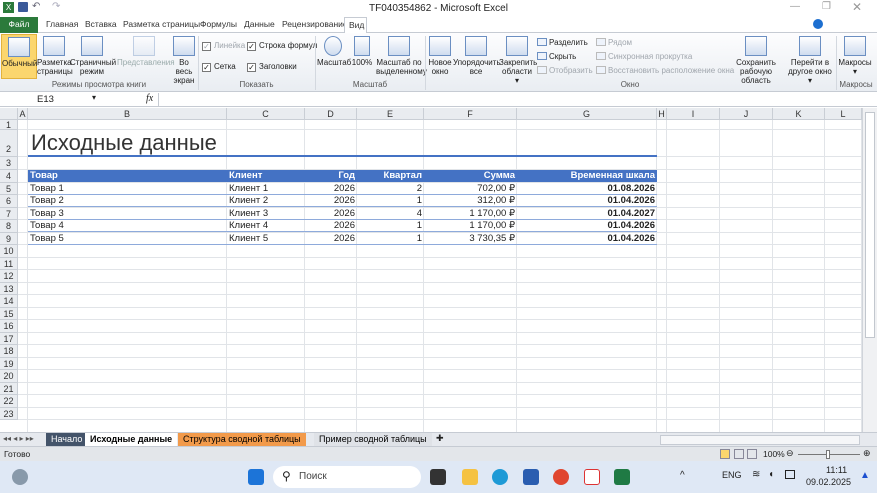 This screenshot has height=493, width=877. What do you see at coordinates (587, 176) in the screenshot?
I see `table-header-cell: Временная шкала` at bounding box center [587, 176].